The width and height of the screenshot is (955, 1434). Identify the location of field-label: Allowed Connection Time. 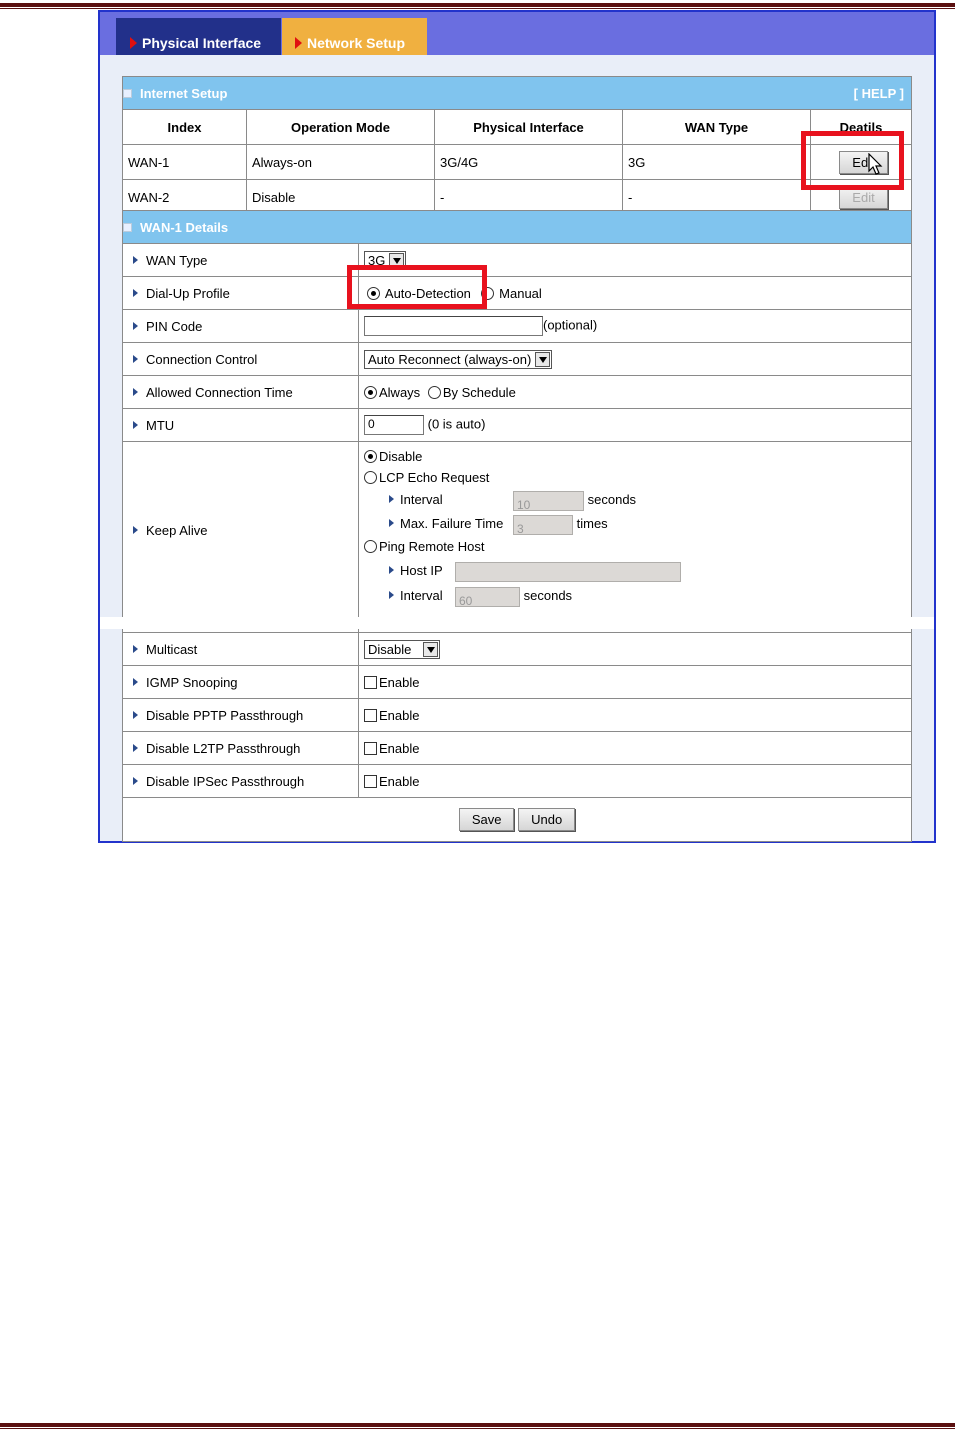
(219, 392).